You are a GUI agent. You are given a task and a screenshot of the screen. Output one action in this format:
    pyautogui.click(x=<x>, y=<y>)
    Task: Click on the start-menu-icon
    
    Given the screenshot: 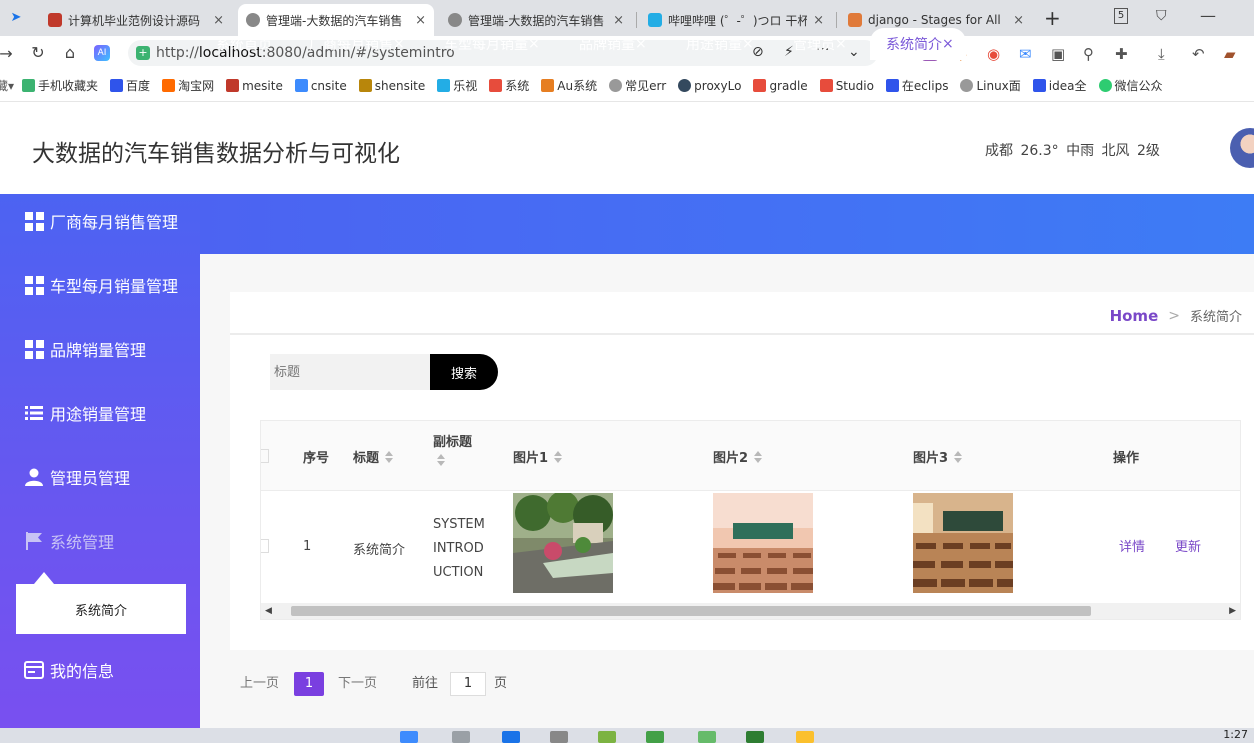 What is the action you would take?
    pyautogui.click(x=409, y=737)
    